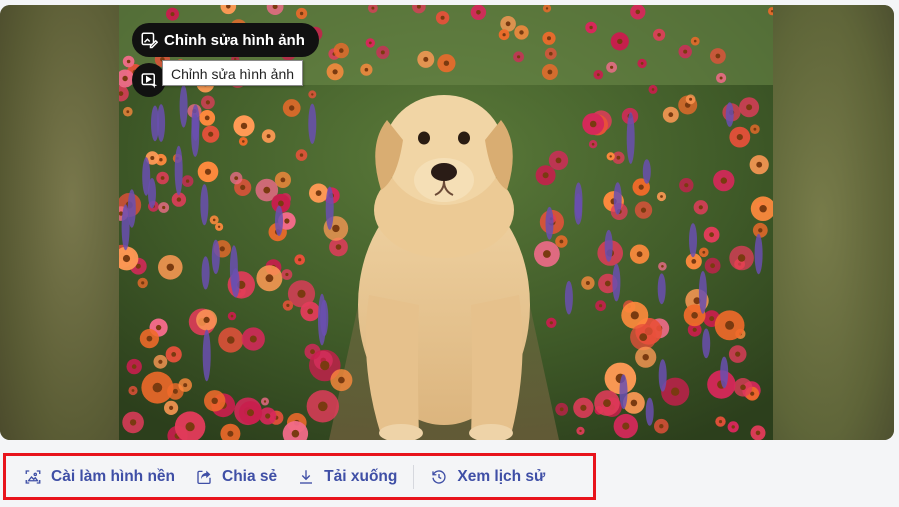 The height and width of the screenshot is (507, 899). What do you see at coordinates (361, 476) in the screenshot?
I see `download-label: Tải xuống` at bounding box center [361, 476].